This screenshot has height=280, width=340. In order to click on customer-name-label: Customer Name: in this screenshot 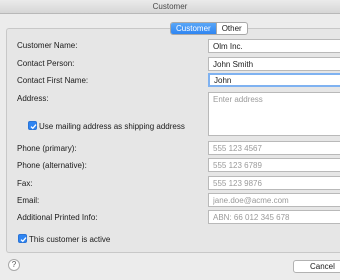, I will do `click(47, 45)`.